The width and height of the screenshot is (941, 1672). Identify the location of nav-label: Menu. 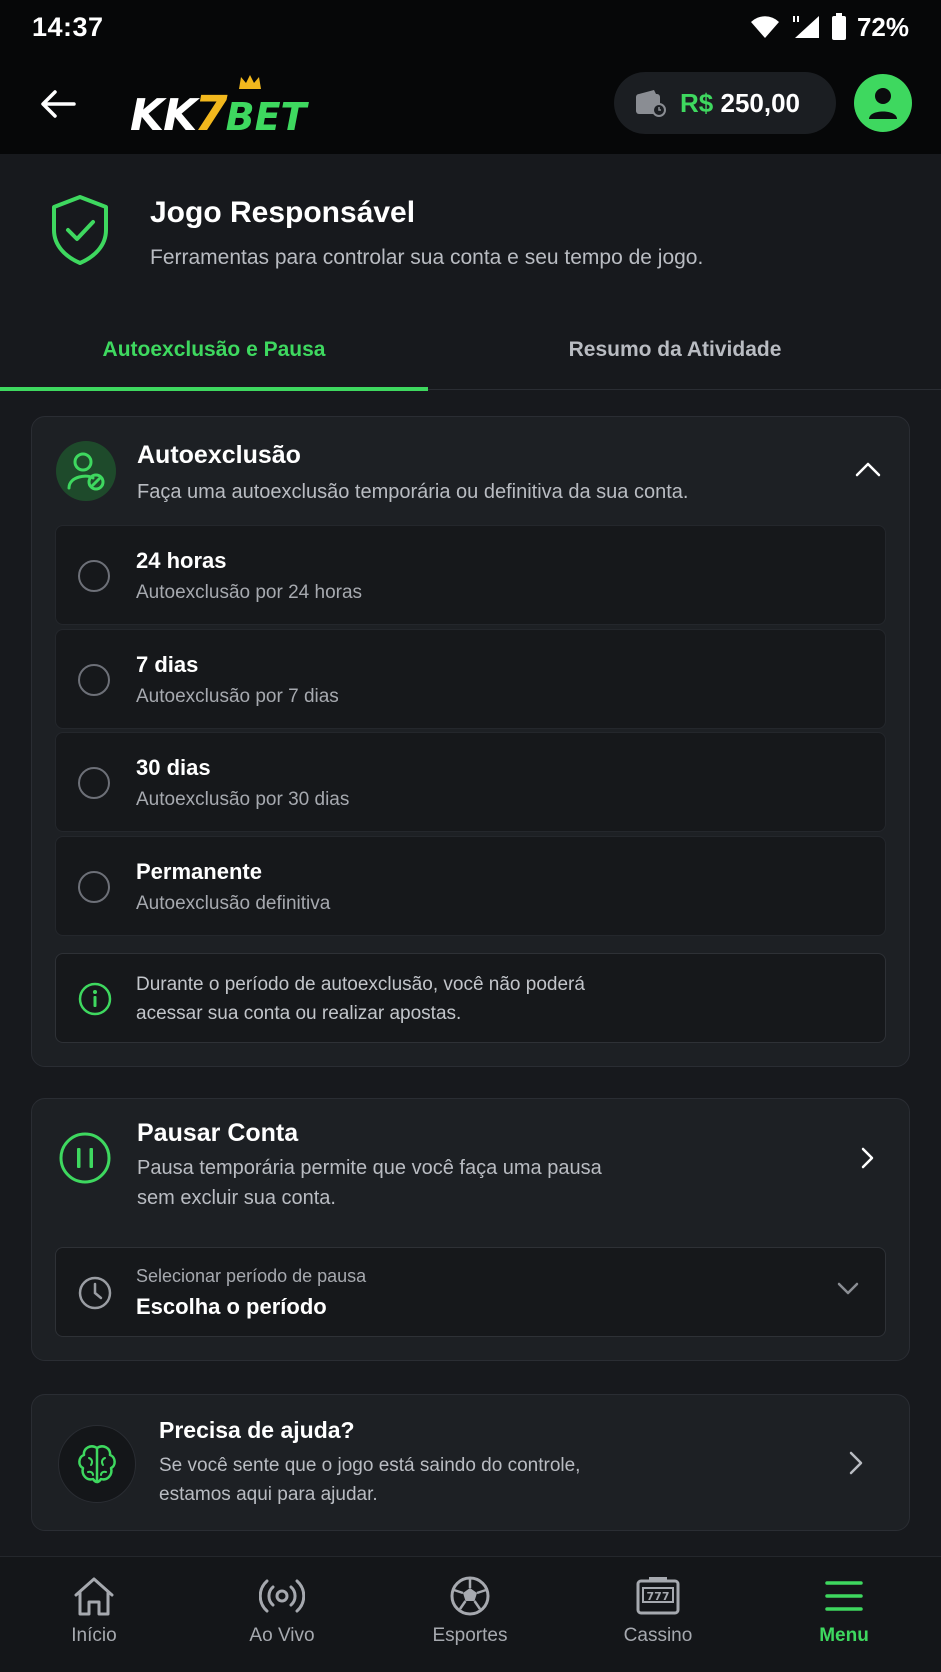
(844, 1635).